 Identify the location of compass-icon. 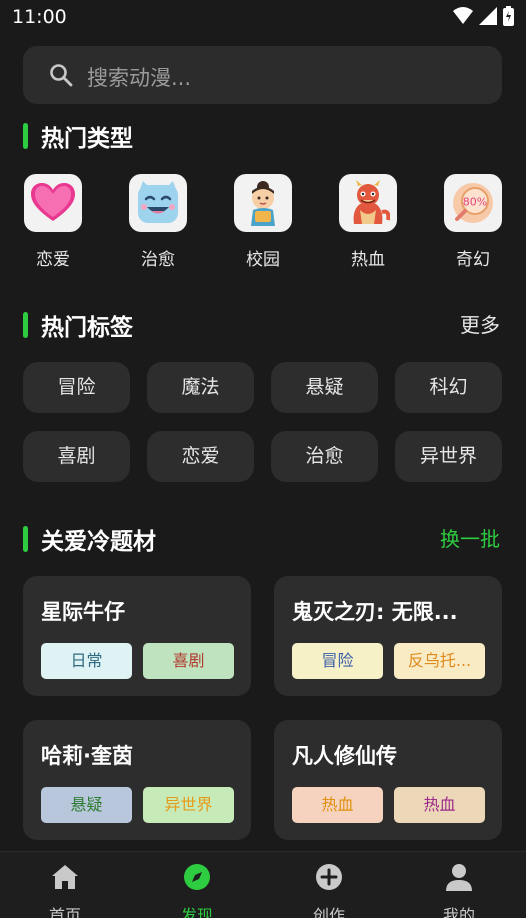
(197, 877).